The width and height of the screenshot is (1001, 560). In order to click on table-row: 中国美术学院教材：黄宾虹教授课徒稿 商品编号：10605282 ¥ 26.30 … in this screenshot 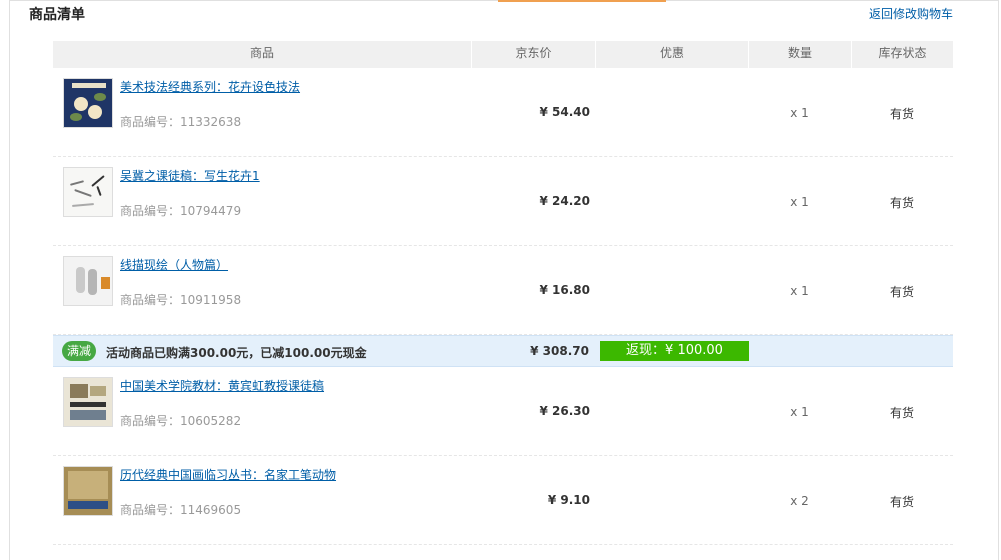, I will do `click(503, 411)`.